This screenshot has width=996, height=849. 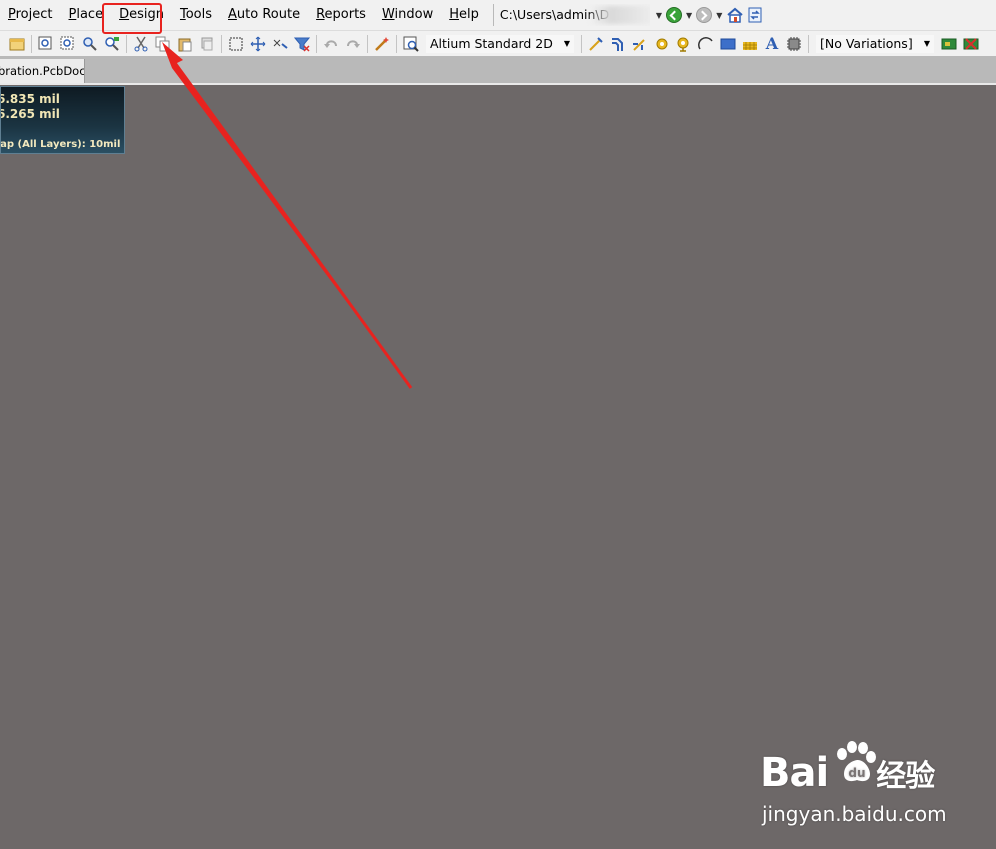 I want to click on board-icon, so click(x=949, y=44).